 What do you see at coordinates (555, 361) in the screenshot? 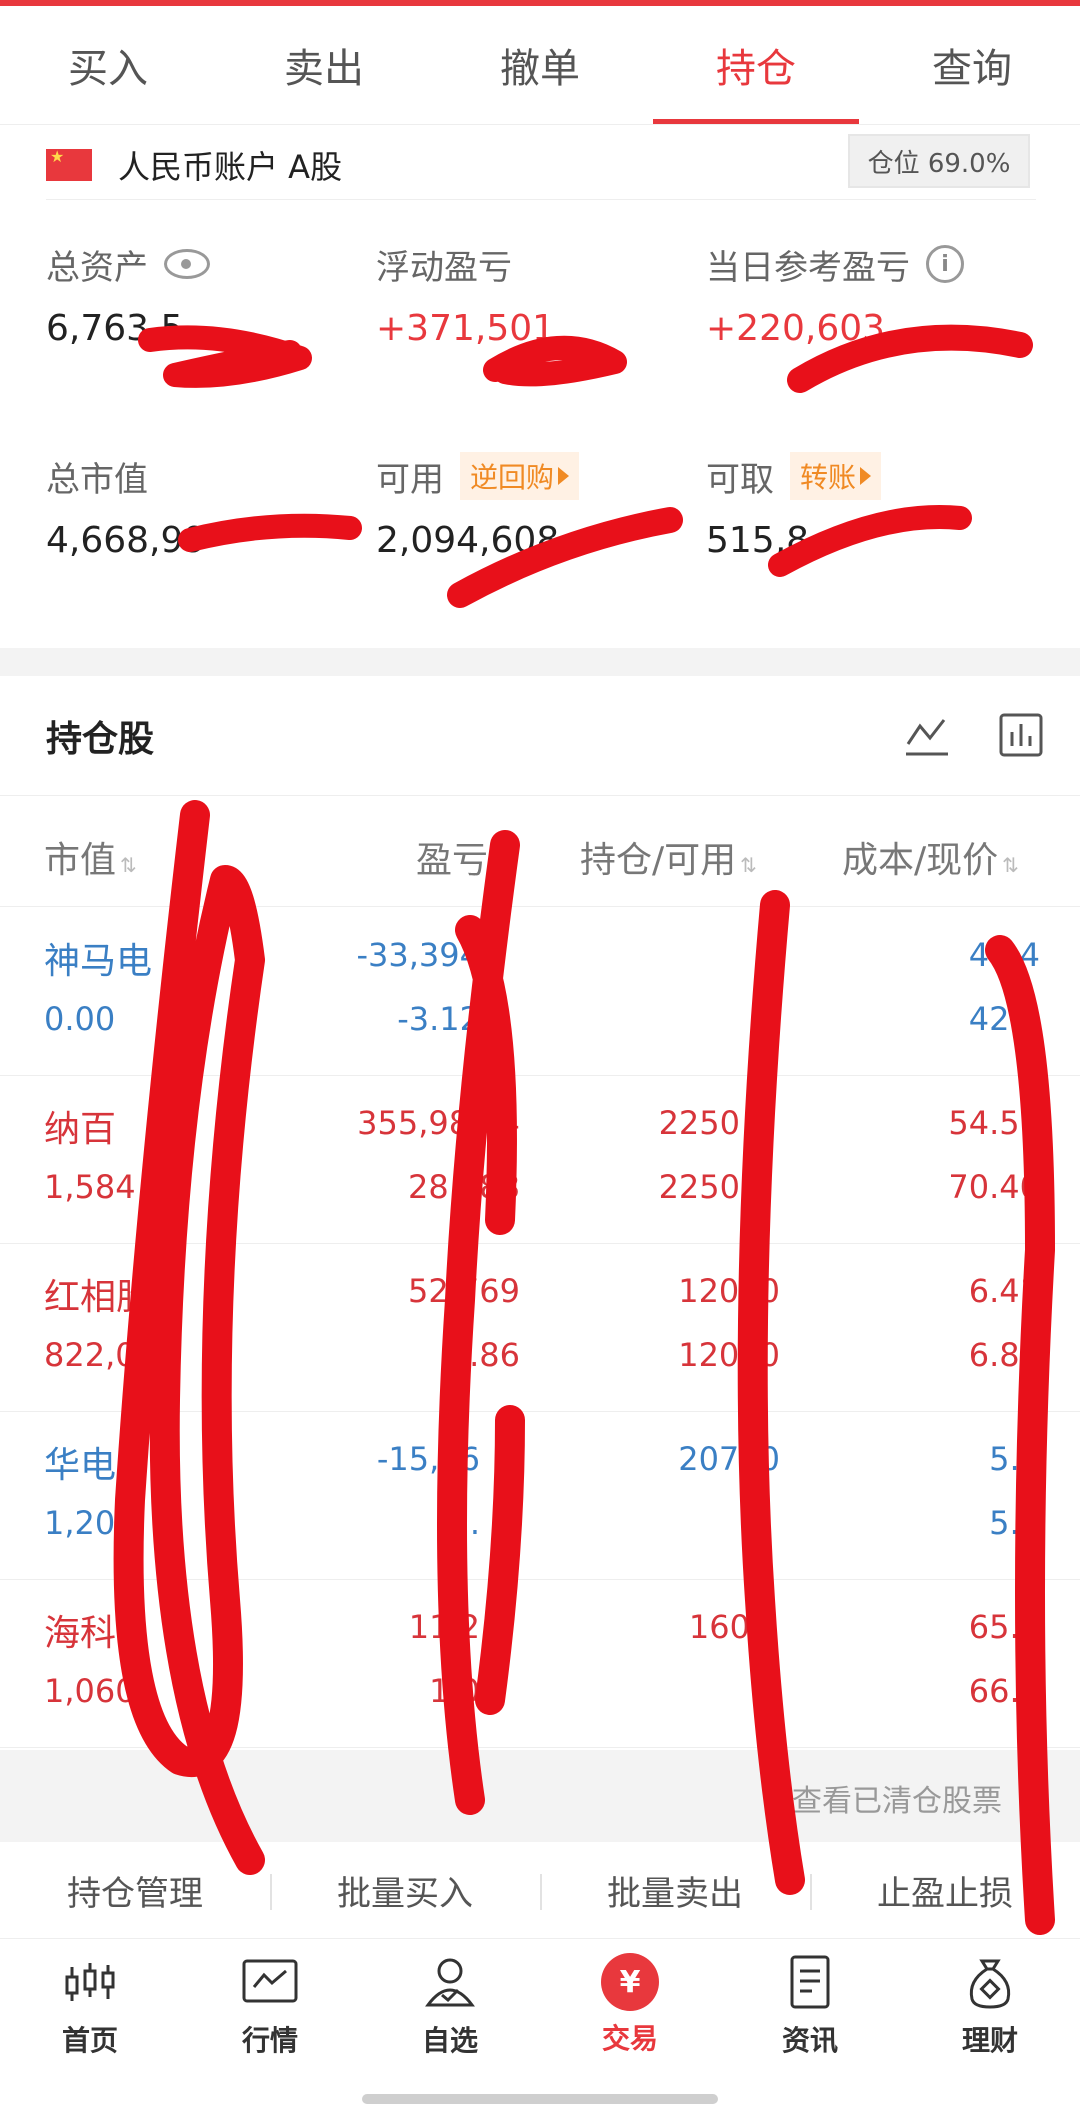
I see `scribble-floating-pl` at bounding box center [555, 361].